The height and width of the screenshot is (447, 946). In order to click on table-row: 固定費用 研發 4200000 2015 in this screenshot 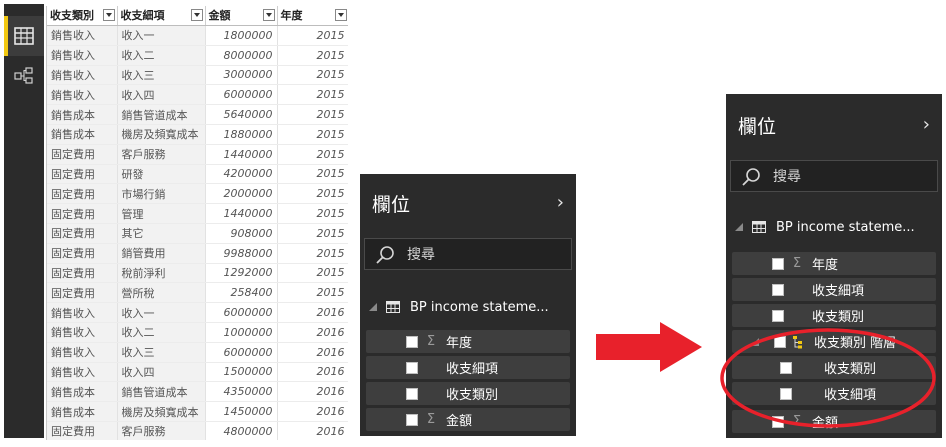, I will do `click(197, 174)`.